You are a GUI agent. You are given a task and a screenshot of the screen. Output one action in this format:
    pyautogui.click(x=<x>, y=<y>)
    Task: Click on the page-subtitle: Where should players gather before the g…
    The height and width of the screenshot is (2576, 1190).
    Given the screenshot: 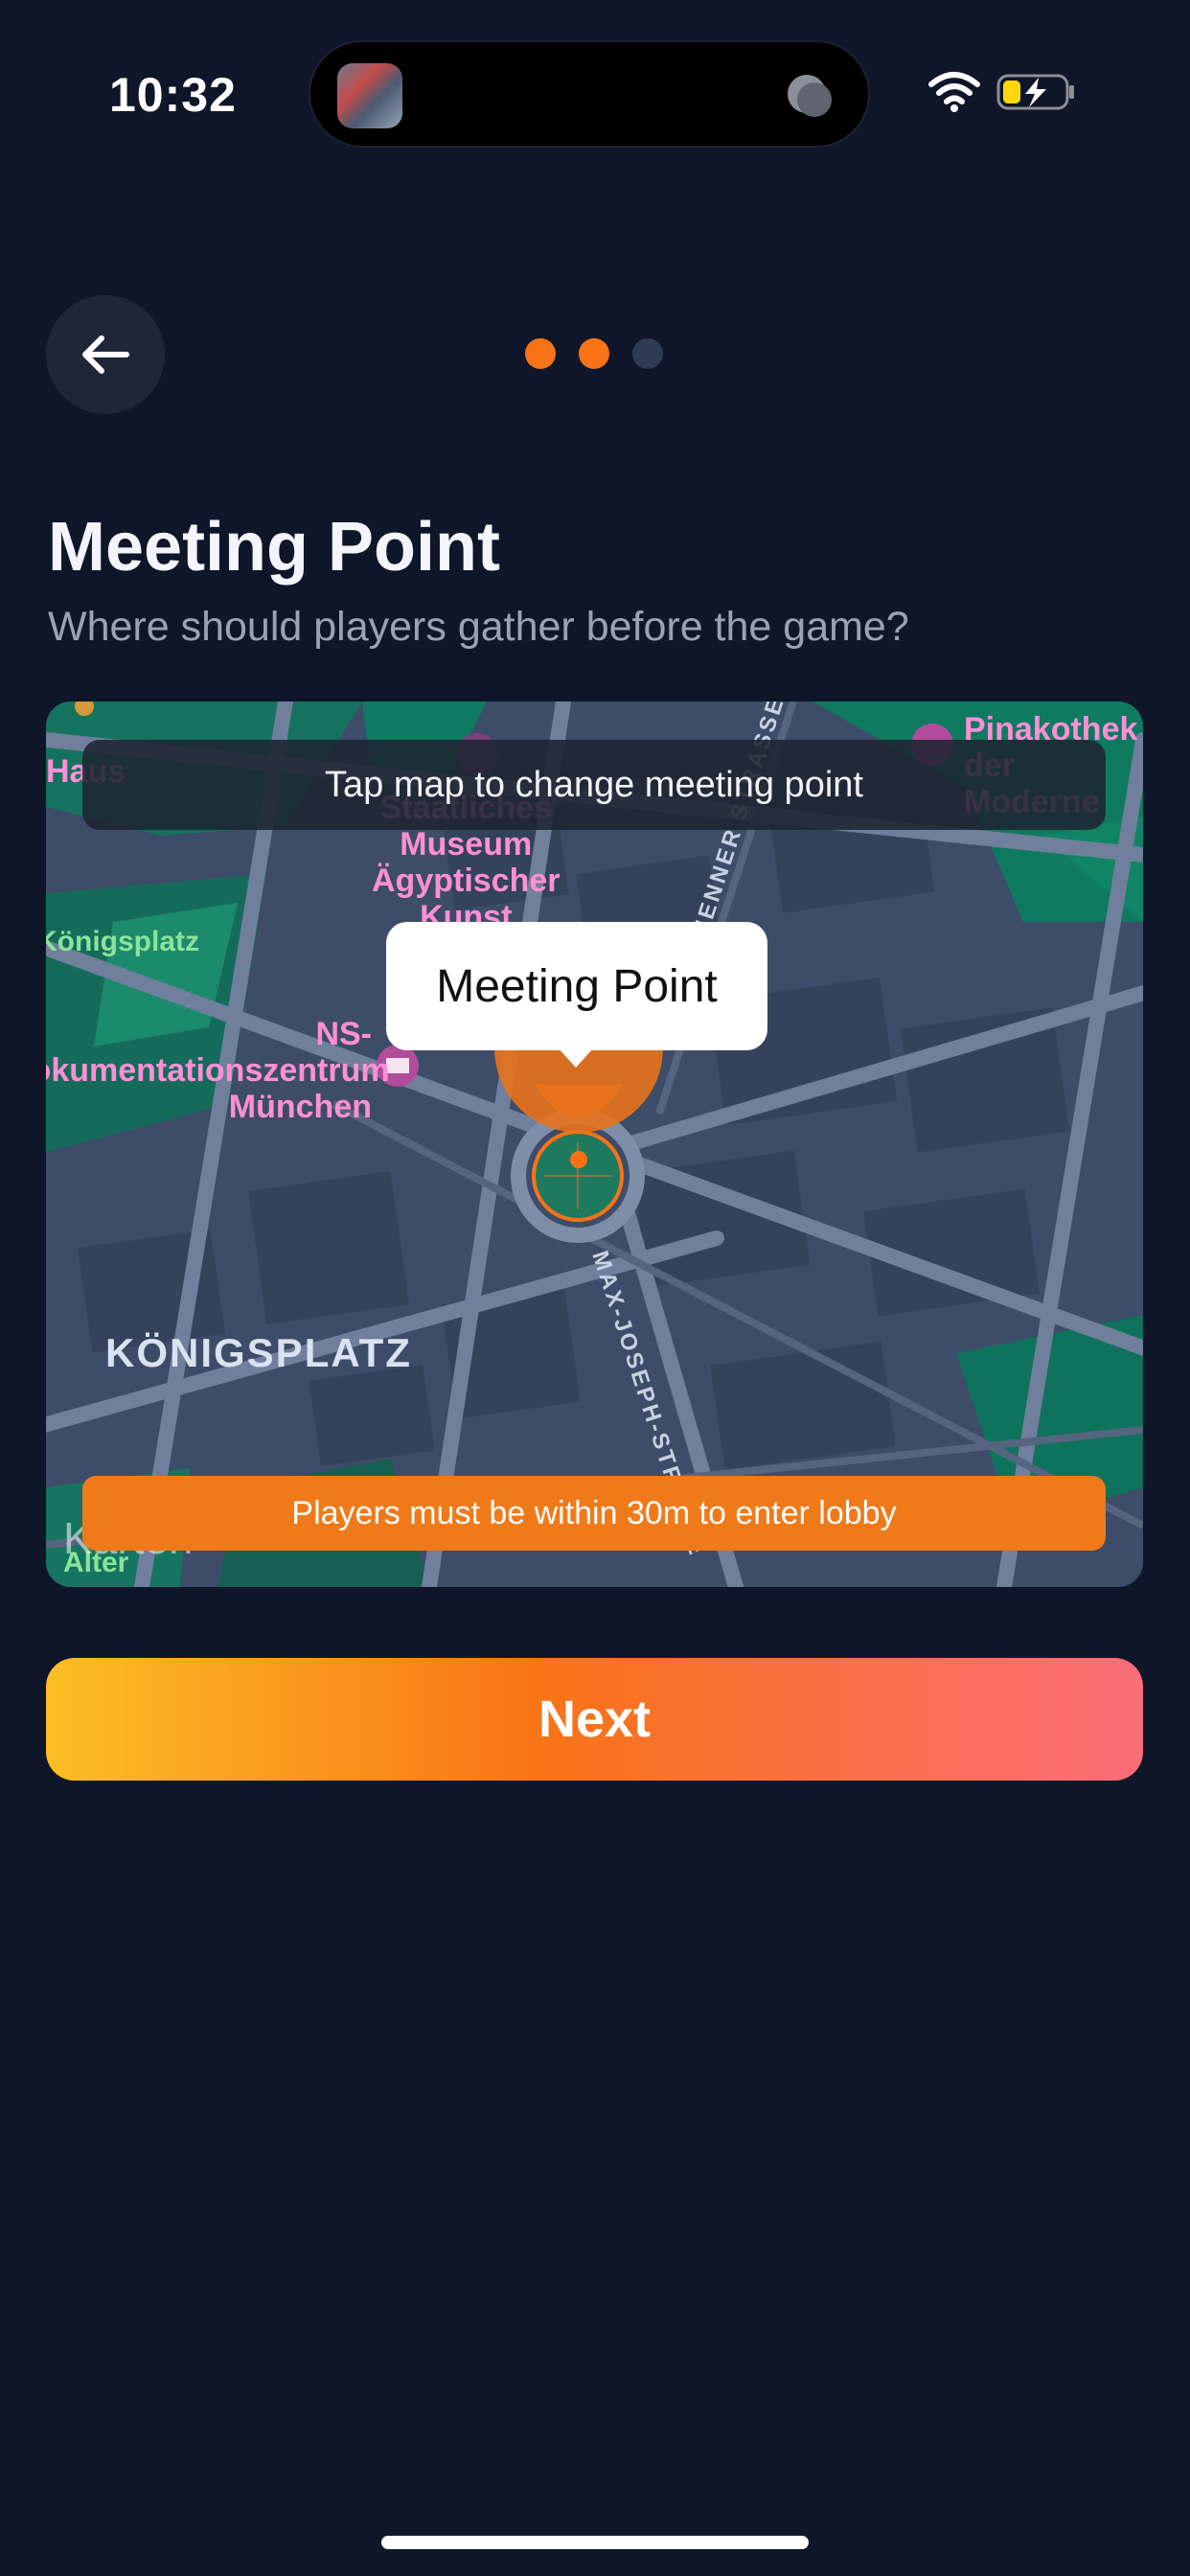 What is the action you would take?
    pyautogui.click(x=479, y=627)
    